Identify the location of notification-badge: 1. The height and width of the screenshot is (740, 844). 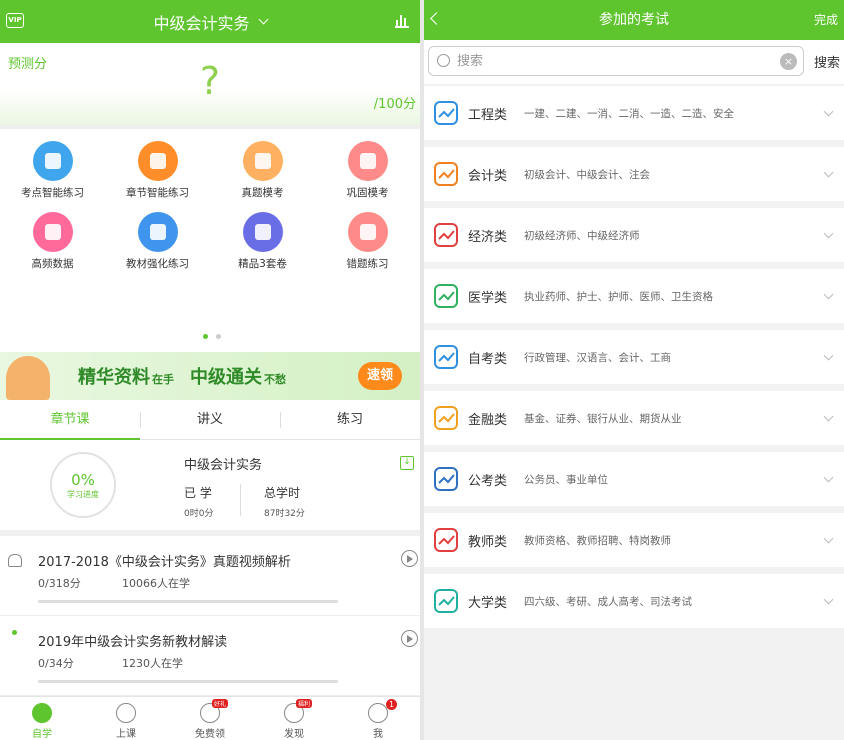
(391, 704).